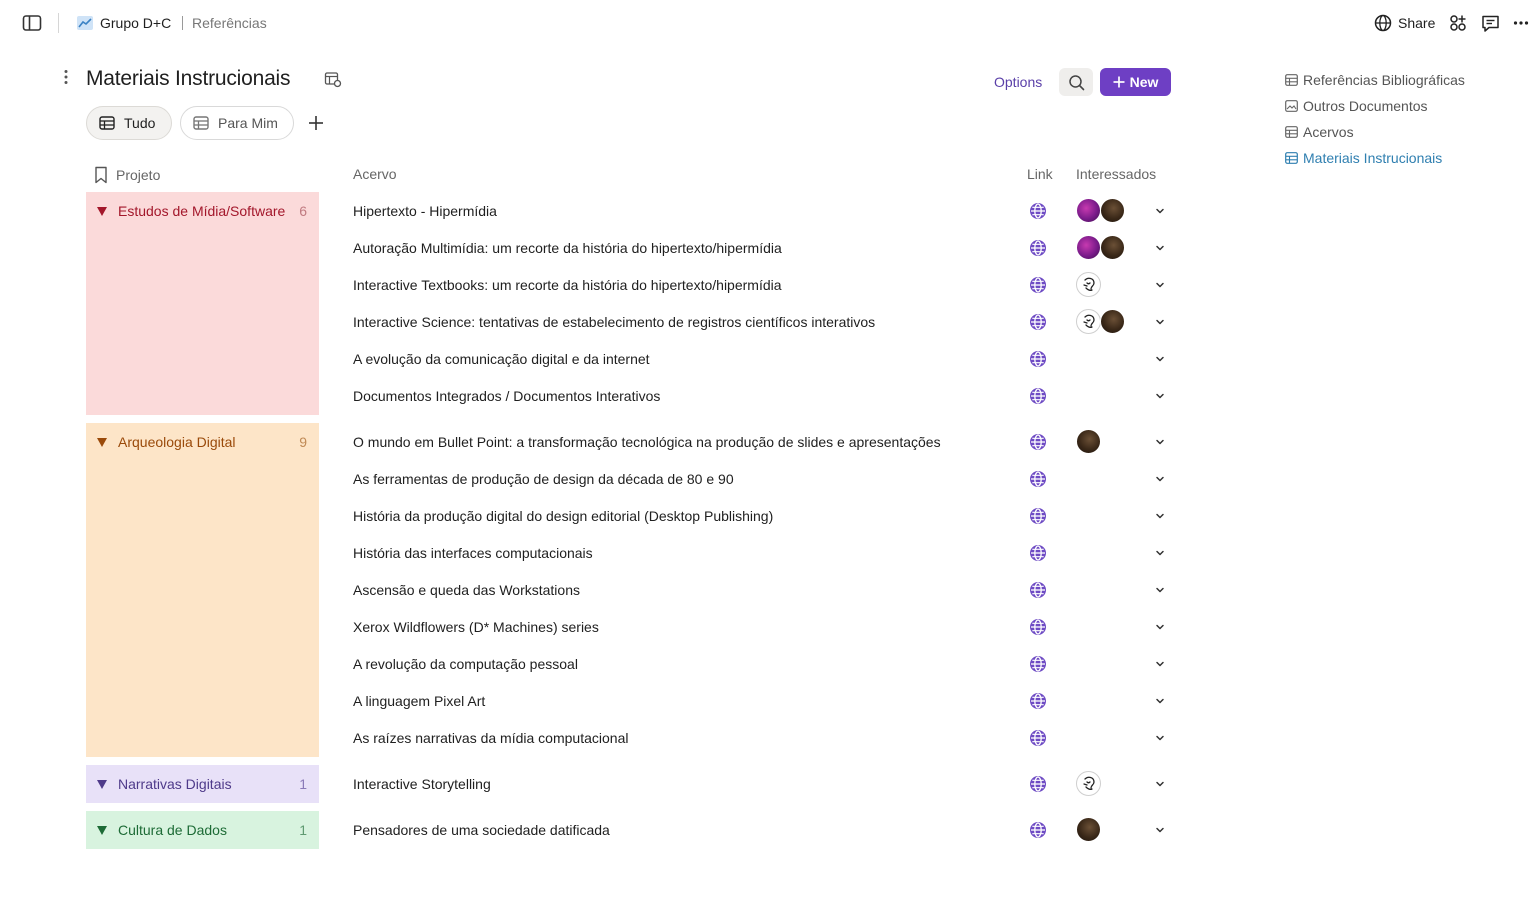 The image size is (1540, 905). I want to click on group-narrativas-digitais: Narrativas Digitais 1, so click(202, 784).